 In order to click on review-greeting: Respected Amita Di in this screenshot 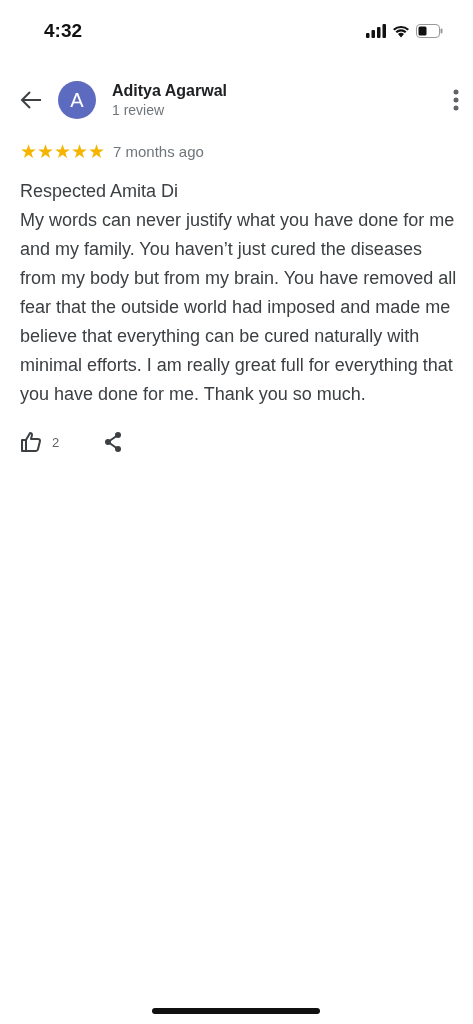, I will do `click(100, 191)`.